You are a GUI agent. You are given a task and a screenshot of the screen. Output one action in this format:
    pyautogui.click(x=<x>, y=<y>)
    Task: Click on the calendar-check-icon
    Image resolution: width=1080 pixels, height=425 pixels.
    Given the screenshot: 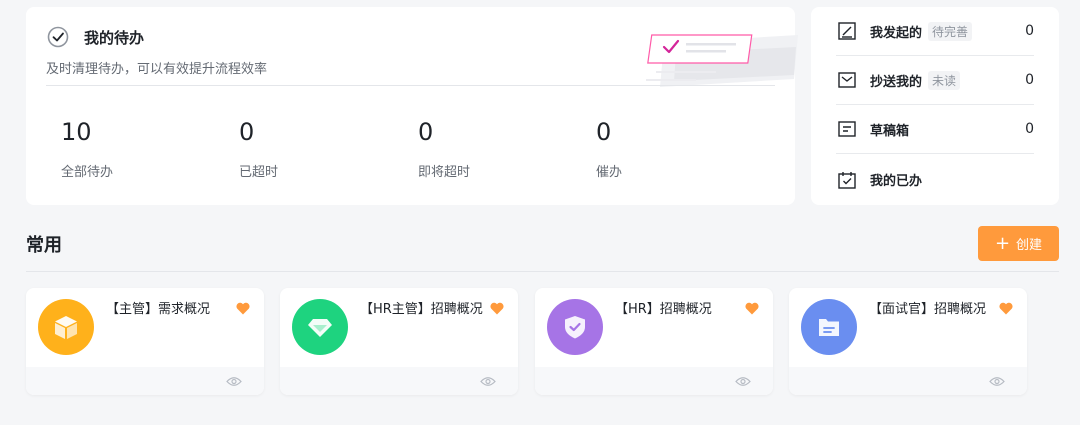 What is the action you would take?
    pyautogui.click(x=847, y=180)
    